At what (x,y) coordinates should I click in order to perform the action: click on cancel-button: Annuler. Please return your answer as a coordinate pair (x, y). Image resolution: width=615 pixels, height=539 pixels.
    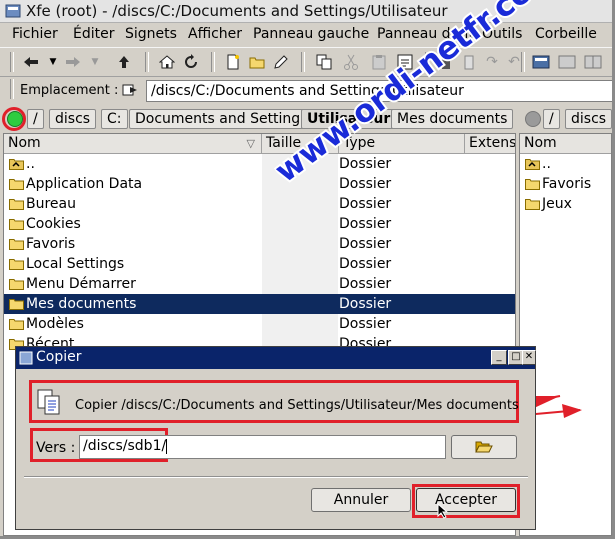
    Looking at the image, I should click on (361, 500).